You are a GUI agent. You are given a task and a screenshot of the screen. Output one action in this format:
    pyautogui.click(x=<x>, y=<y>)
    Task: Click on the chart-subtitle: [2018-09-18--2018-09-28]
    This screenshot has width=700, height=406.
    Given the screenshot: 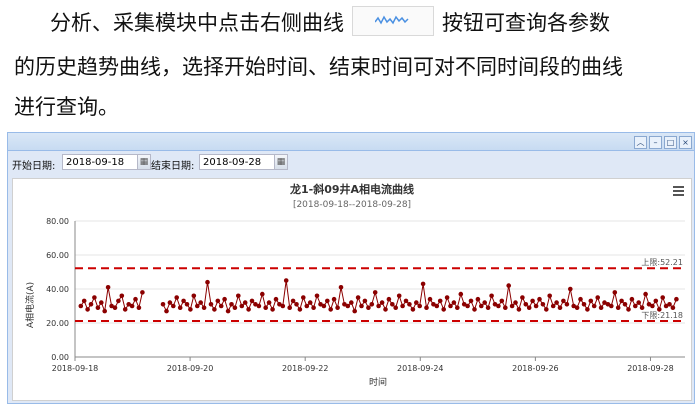 What is the action you would take?
    pyautogui.click(x=352, y=205)
    